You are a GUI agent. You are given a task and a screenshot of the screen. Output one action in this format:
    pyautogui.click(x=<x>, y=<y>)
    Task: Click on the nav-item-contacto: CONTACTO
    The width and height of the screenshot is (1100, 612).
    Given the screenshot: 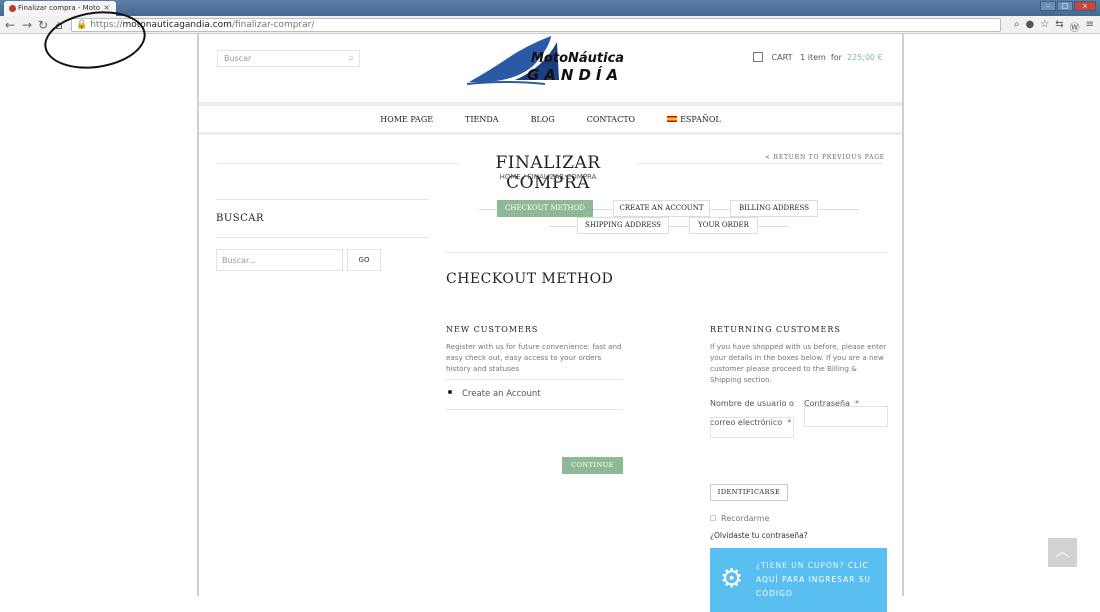 What is the action you would take?
    pyautogui.click(x=611, y=123)
    